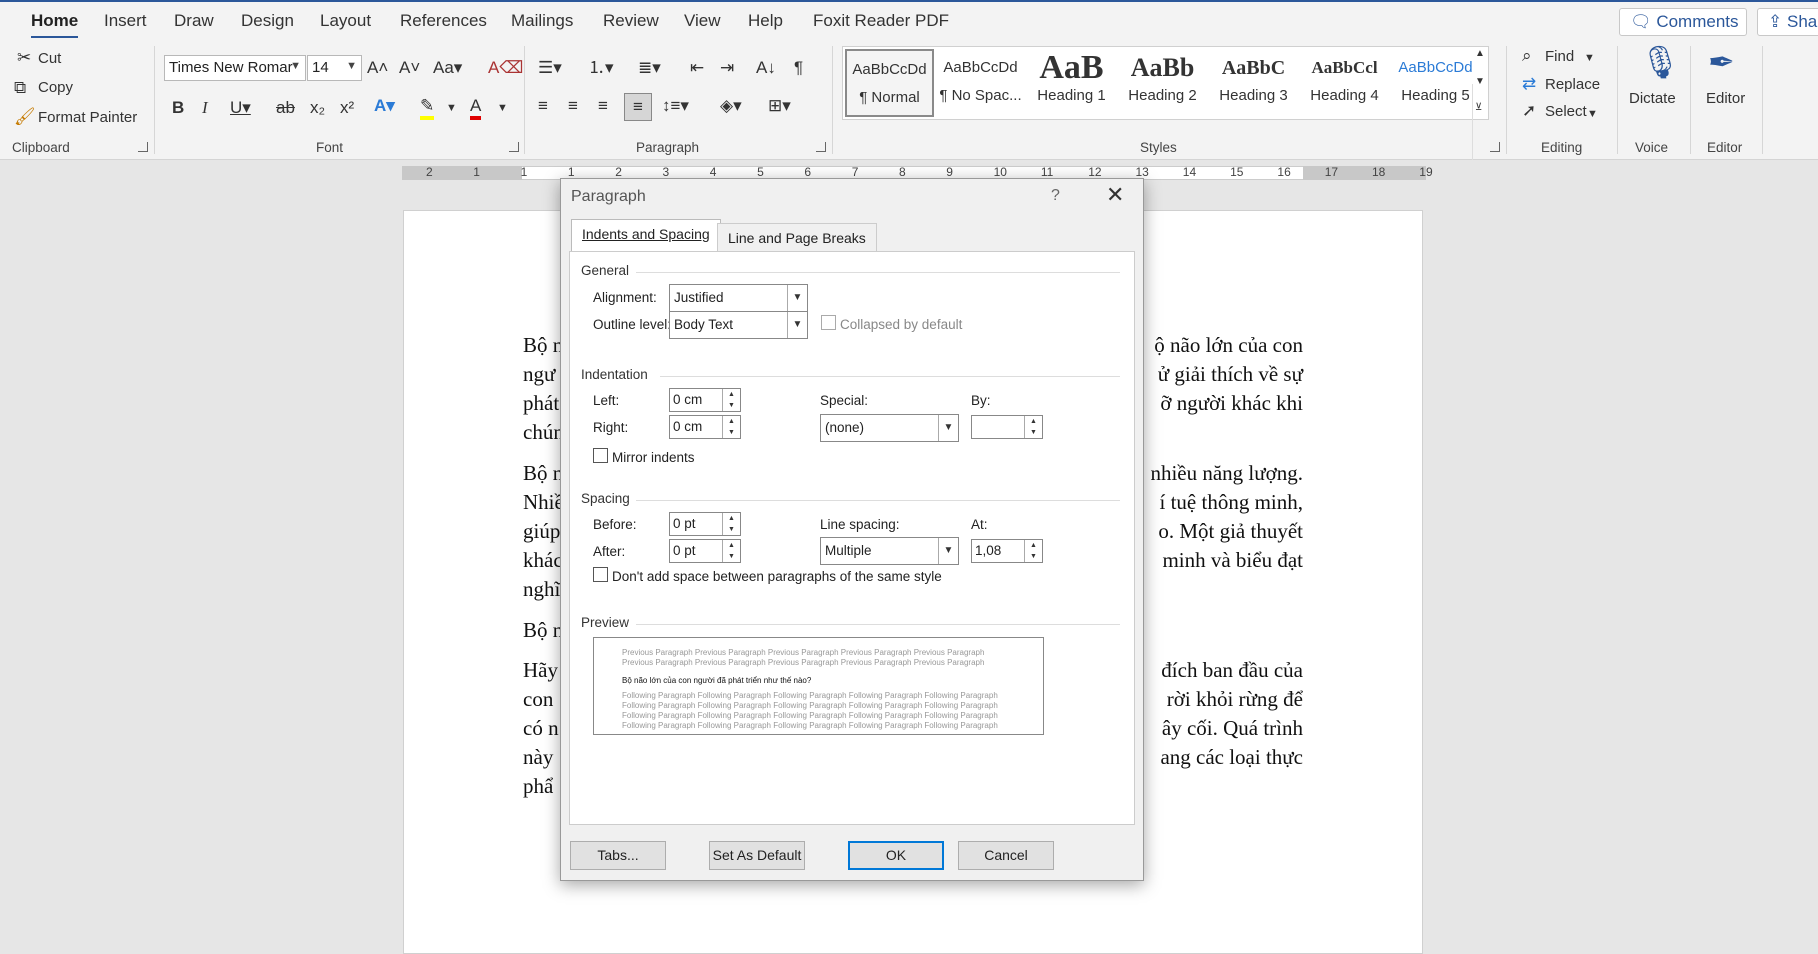  What do you see at coordinates (143, 147) in the screenshot?
I see `clipboard-launcher-icon` at bounding box center [143, 147].